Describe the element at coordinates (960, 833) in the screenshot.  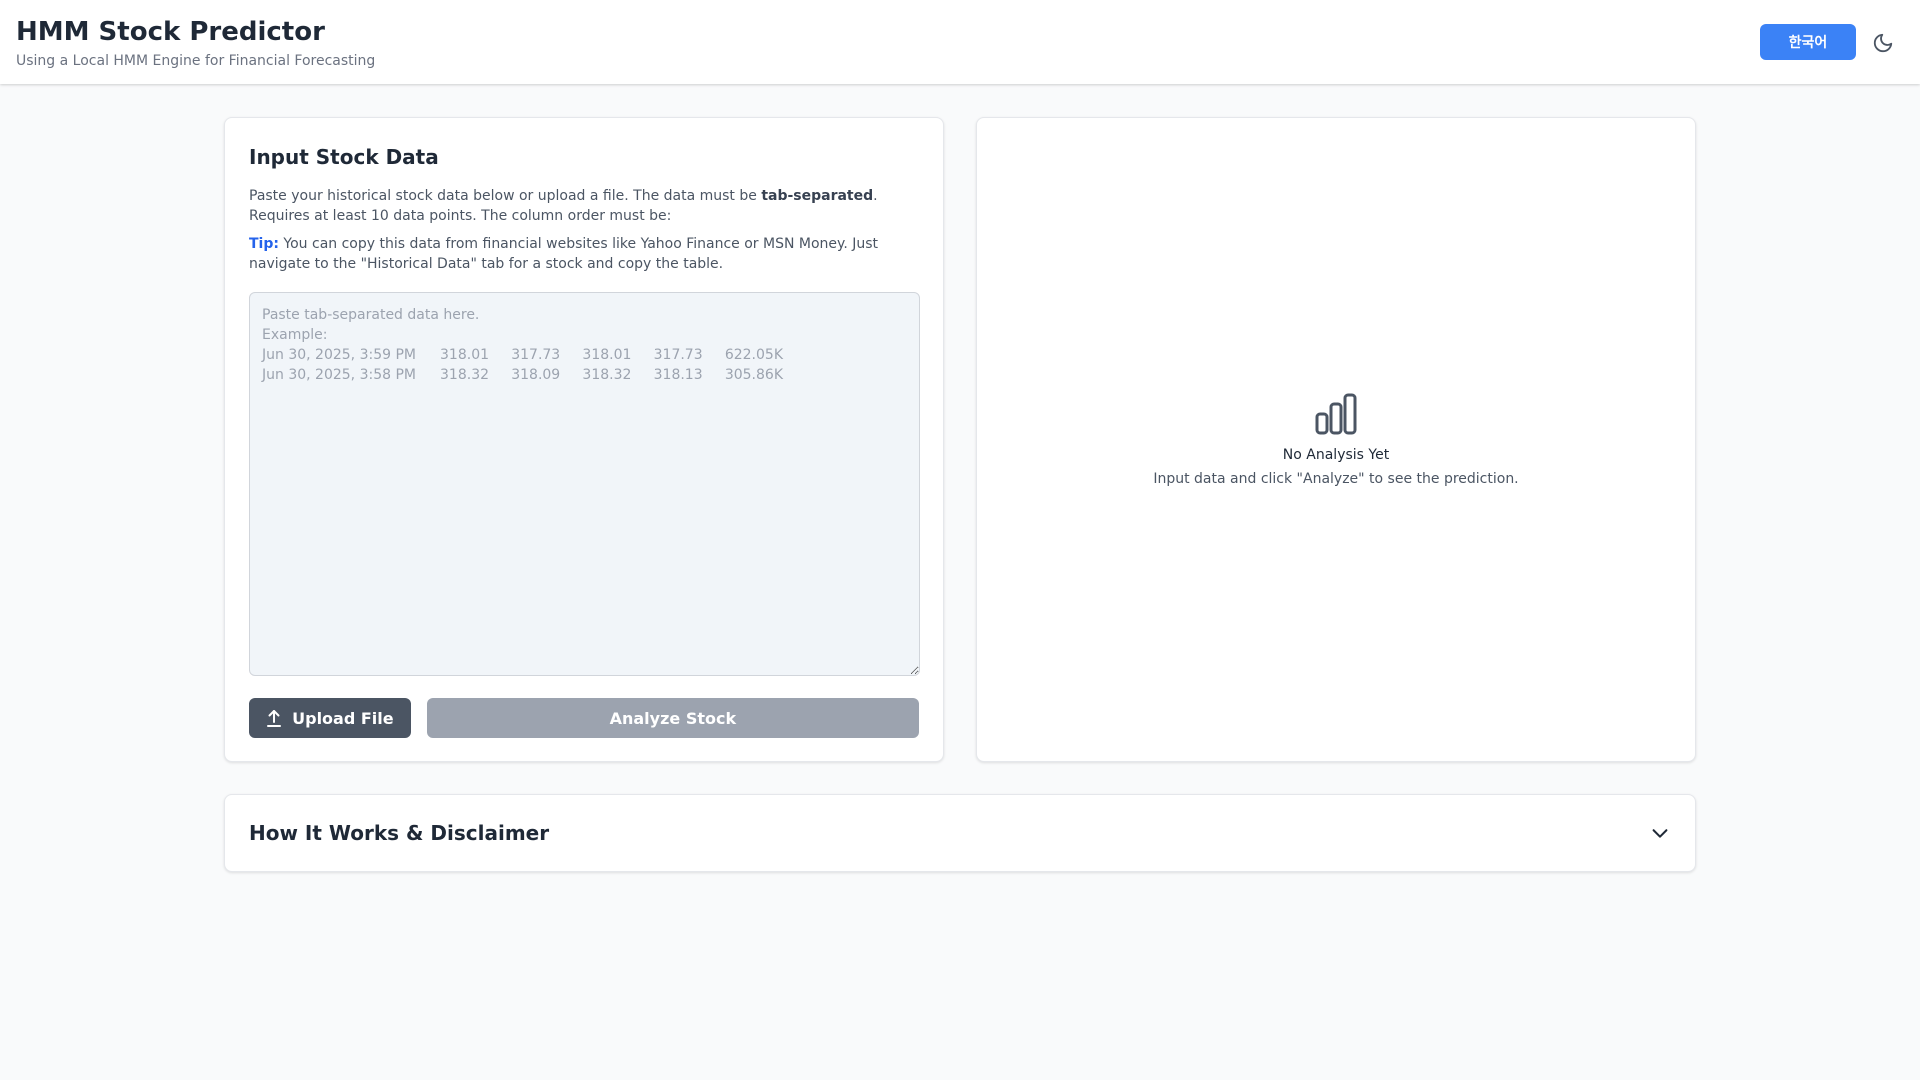
I see `how-it-works-accordion: How It Works & Disclaimer` at that location.